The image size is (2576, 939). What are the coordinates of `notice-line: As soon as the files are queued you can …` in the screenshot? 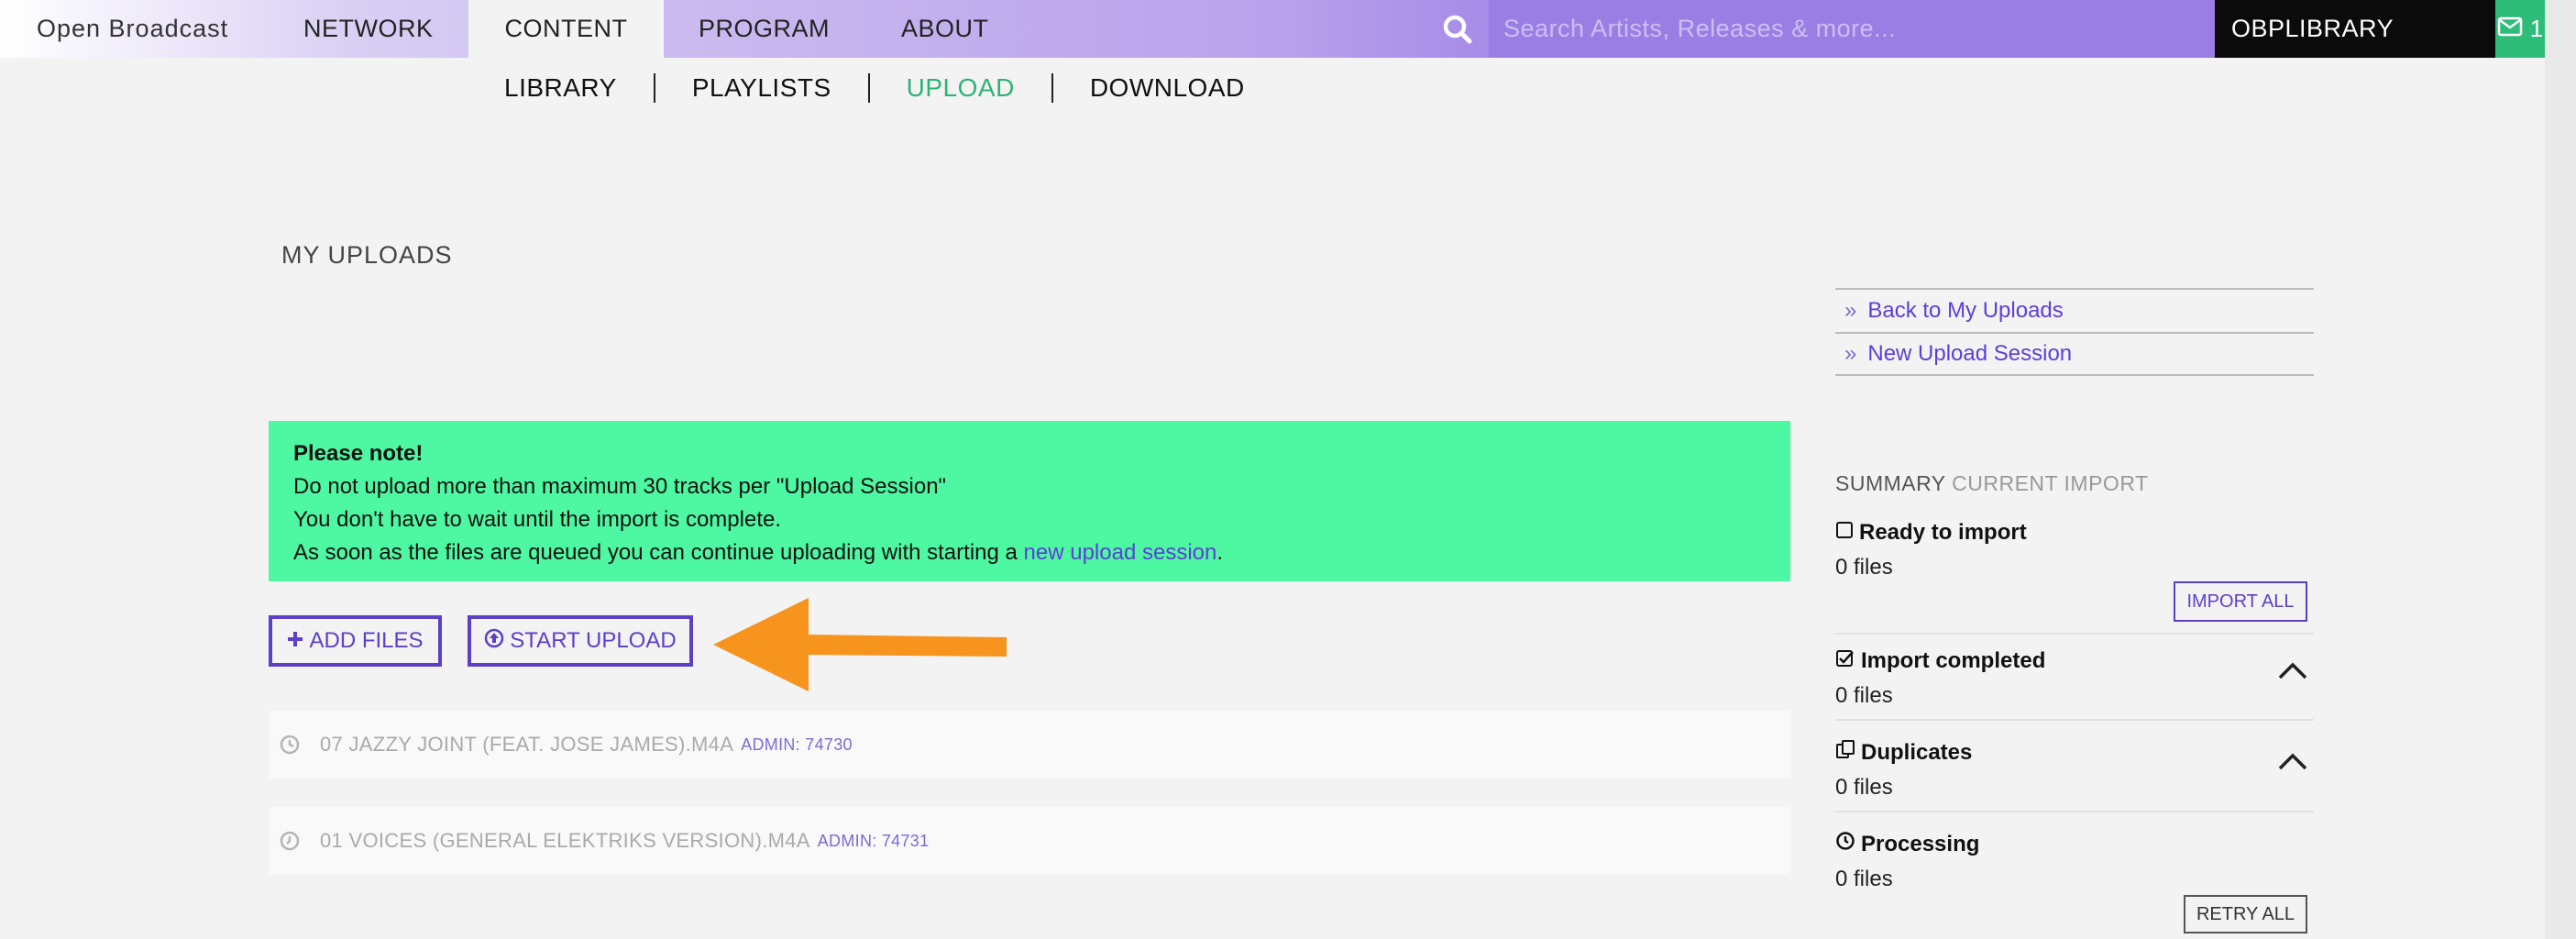 It's located at (1029, 552).